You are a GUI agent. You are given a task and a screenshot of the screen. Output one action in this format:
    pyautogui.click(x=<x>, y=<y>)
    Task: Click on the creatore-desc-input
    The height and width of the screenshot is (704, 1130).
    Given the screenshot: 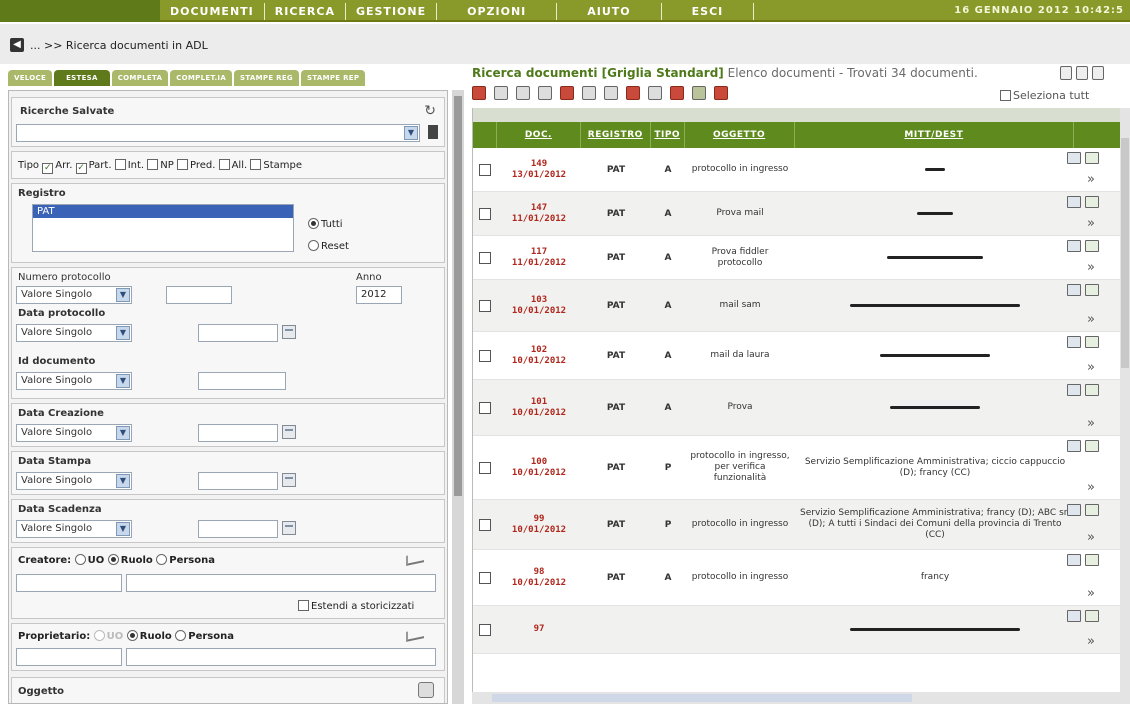 What is the action you would take?
    pyautogui.click(x=281, y=583)
    